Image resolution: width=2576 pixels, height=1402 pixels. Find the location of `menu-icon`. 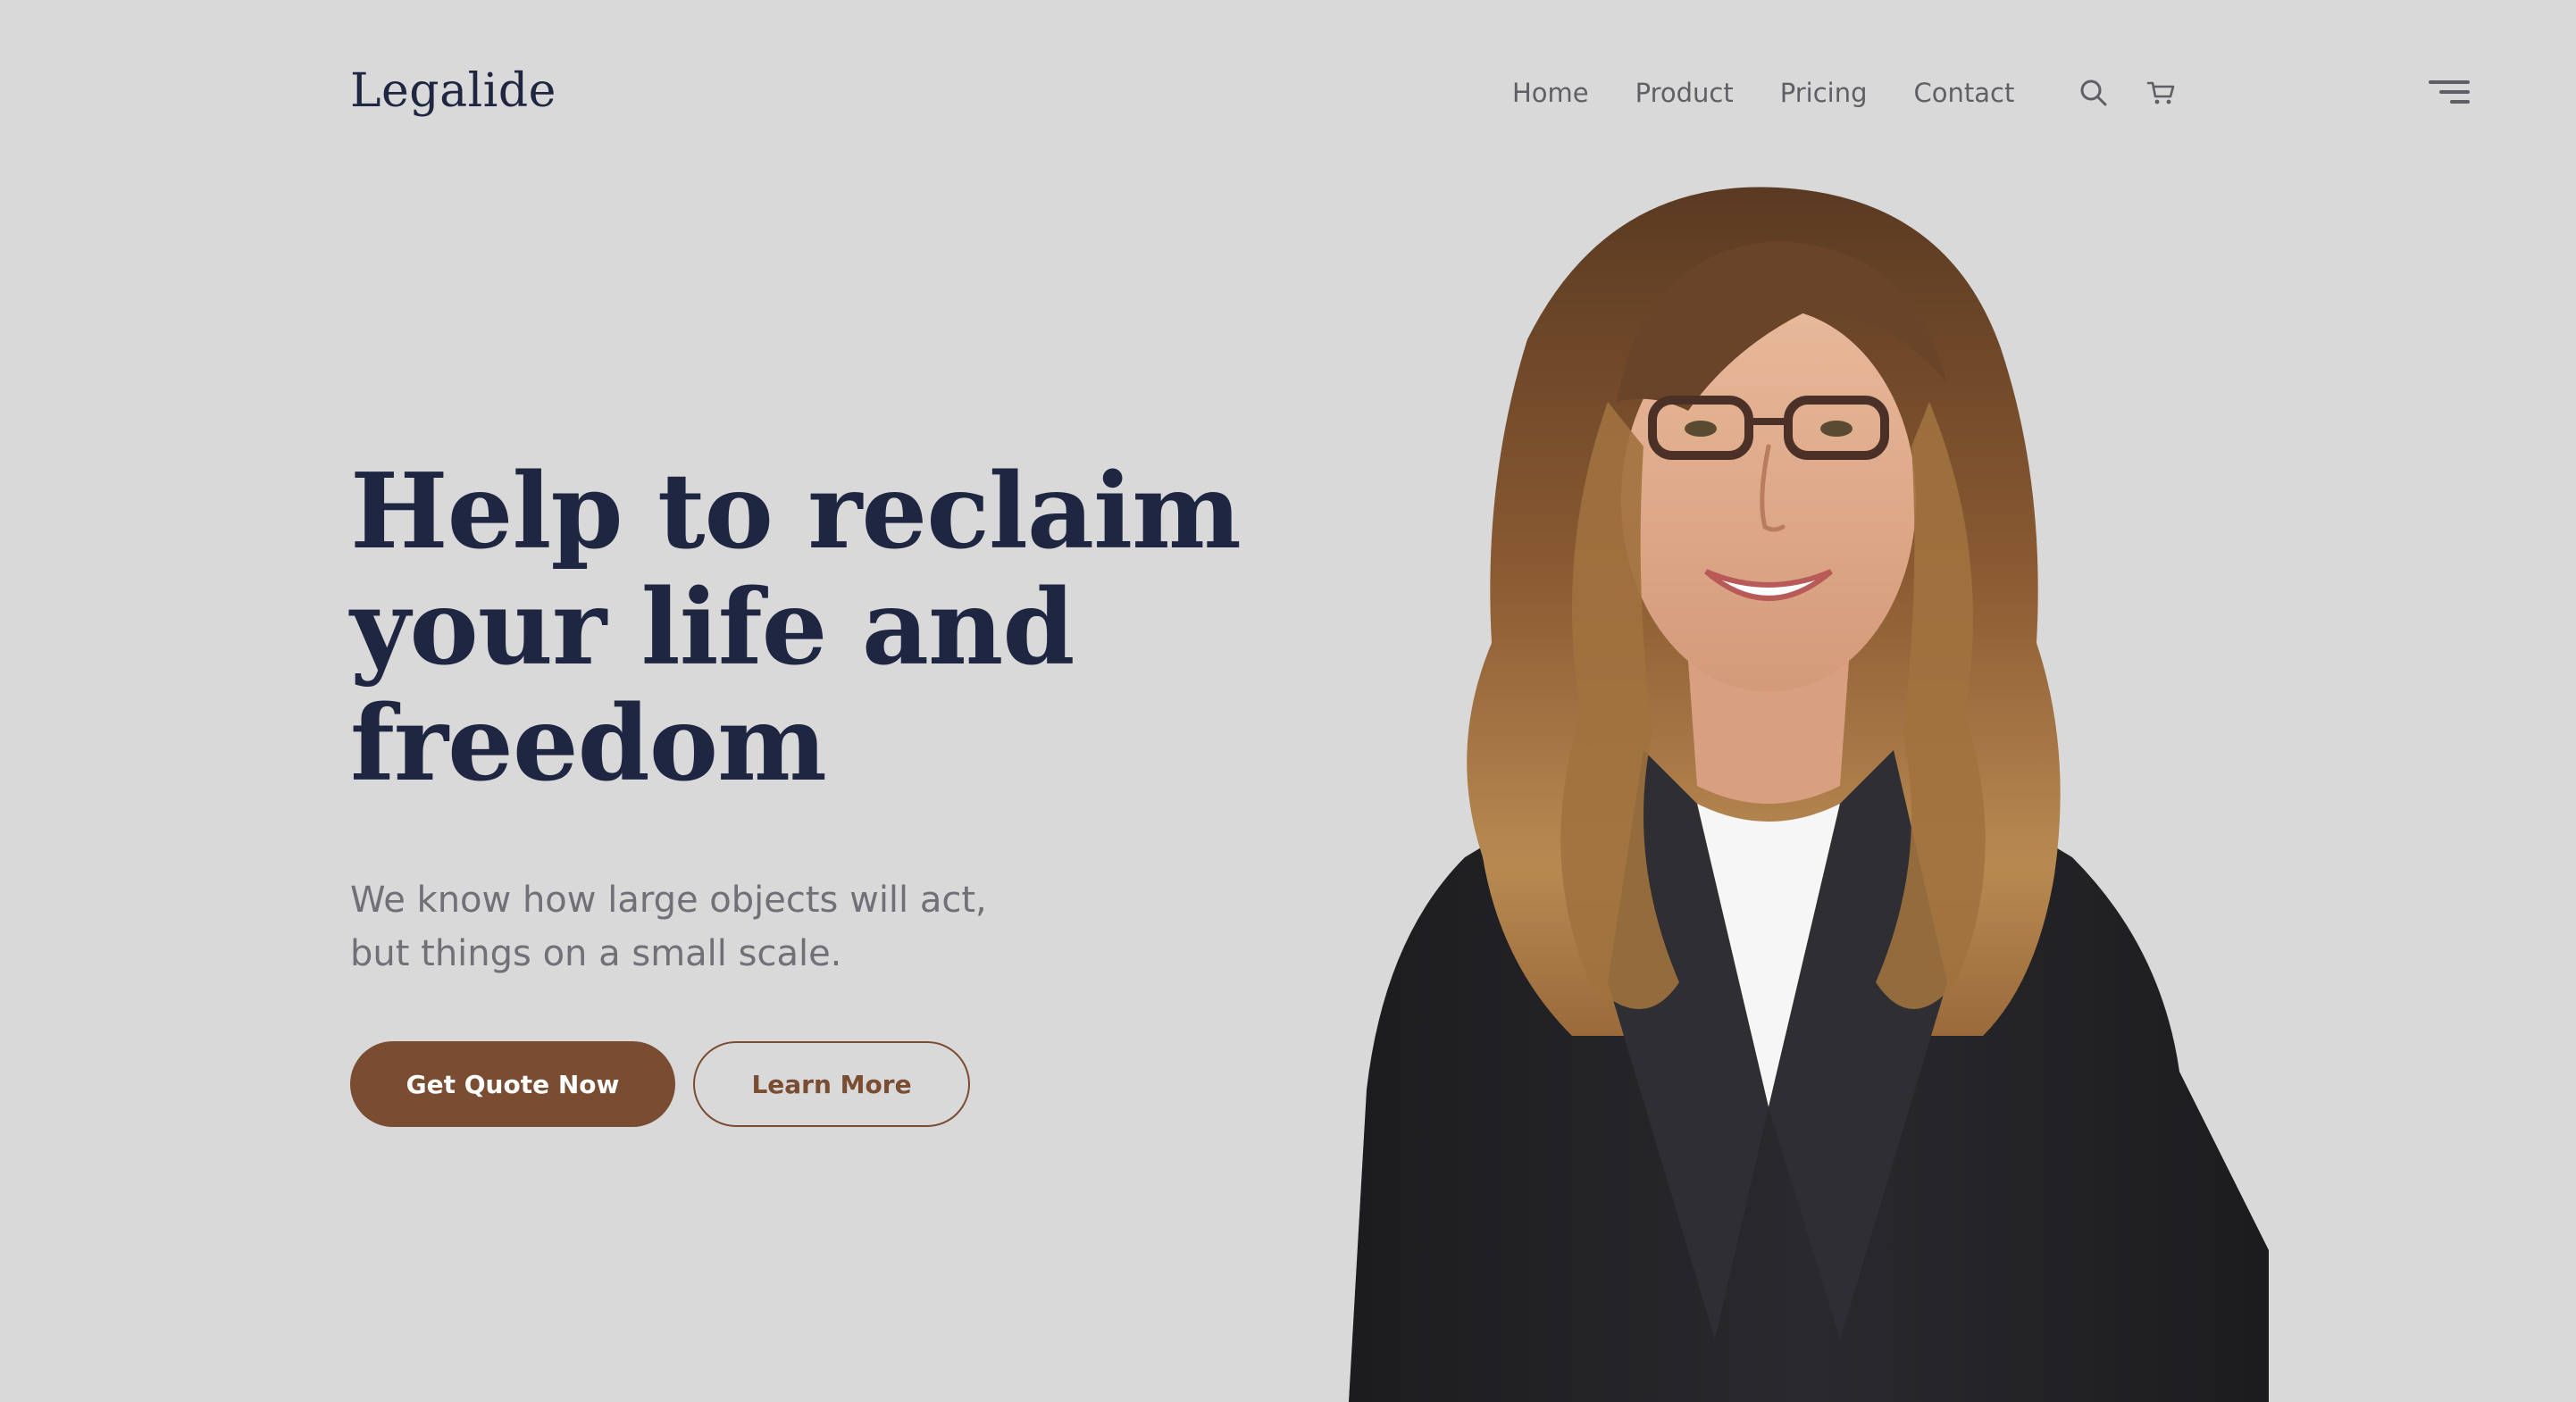

menu-icon is located at coordinates (2449, 92).